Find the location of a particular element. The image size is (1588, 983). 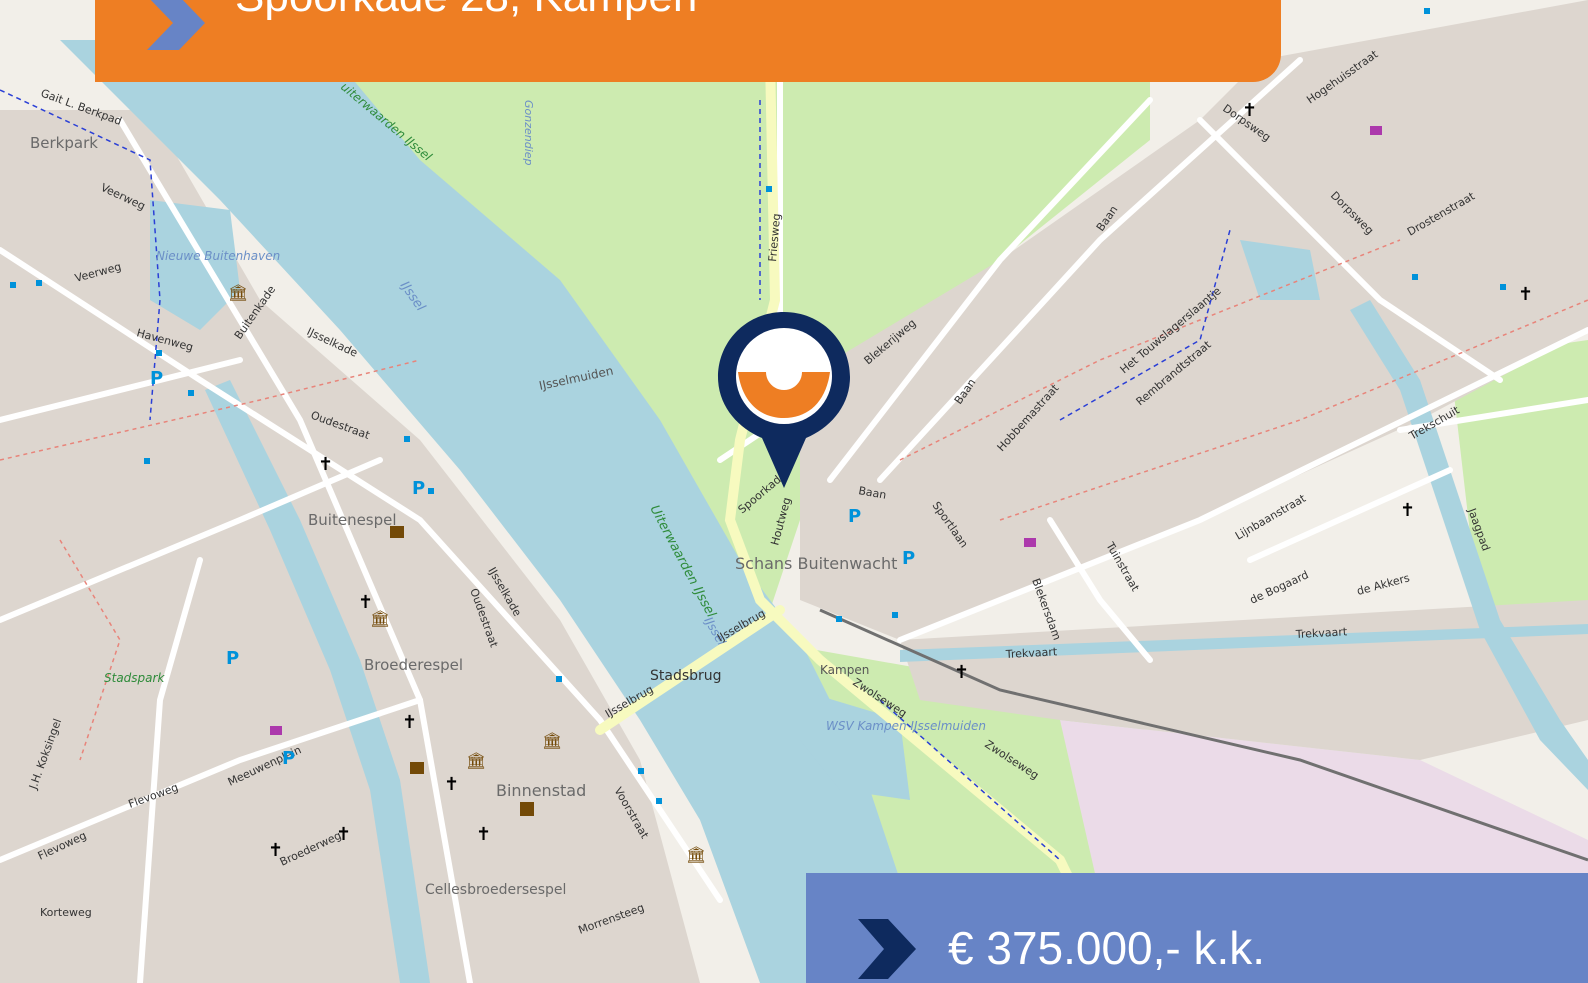

theatre-icon is located at coordinates (417, 768).